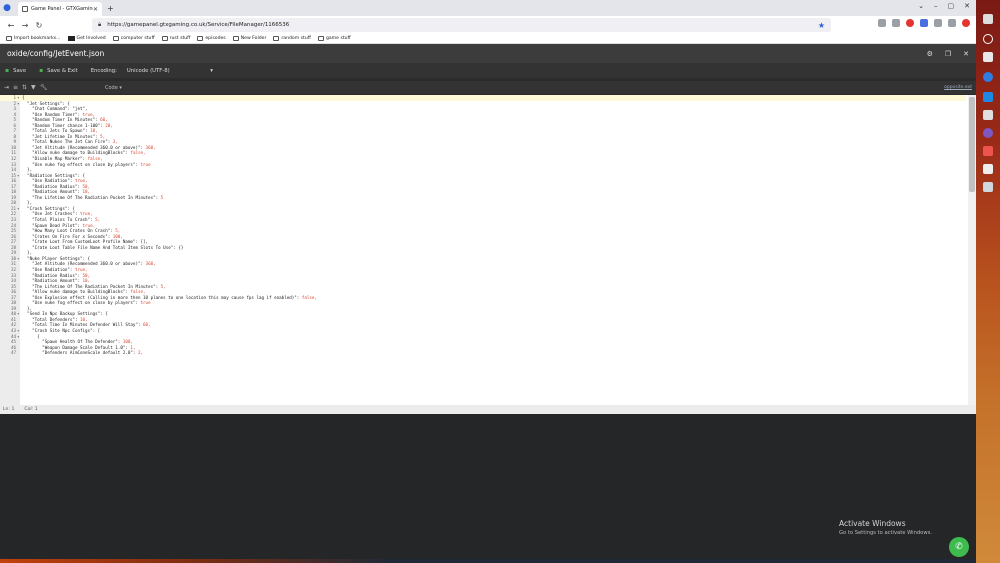 The image size is (1000, 563). I want to click on bookmark-star-icon: ★, so click(821, 25).